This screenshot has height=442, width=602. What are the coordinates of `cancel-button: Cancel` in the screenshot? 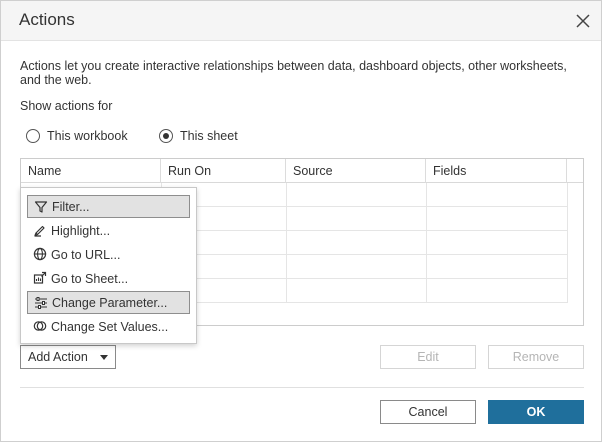 It's located at (428, 412).